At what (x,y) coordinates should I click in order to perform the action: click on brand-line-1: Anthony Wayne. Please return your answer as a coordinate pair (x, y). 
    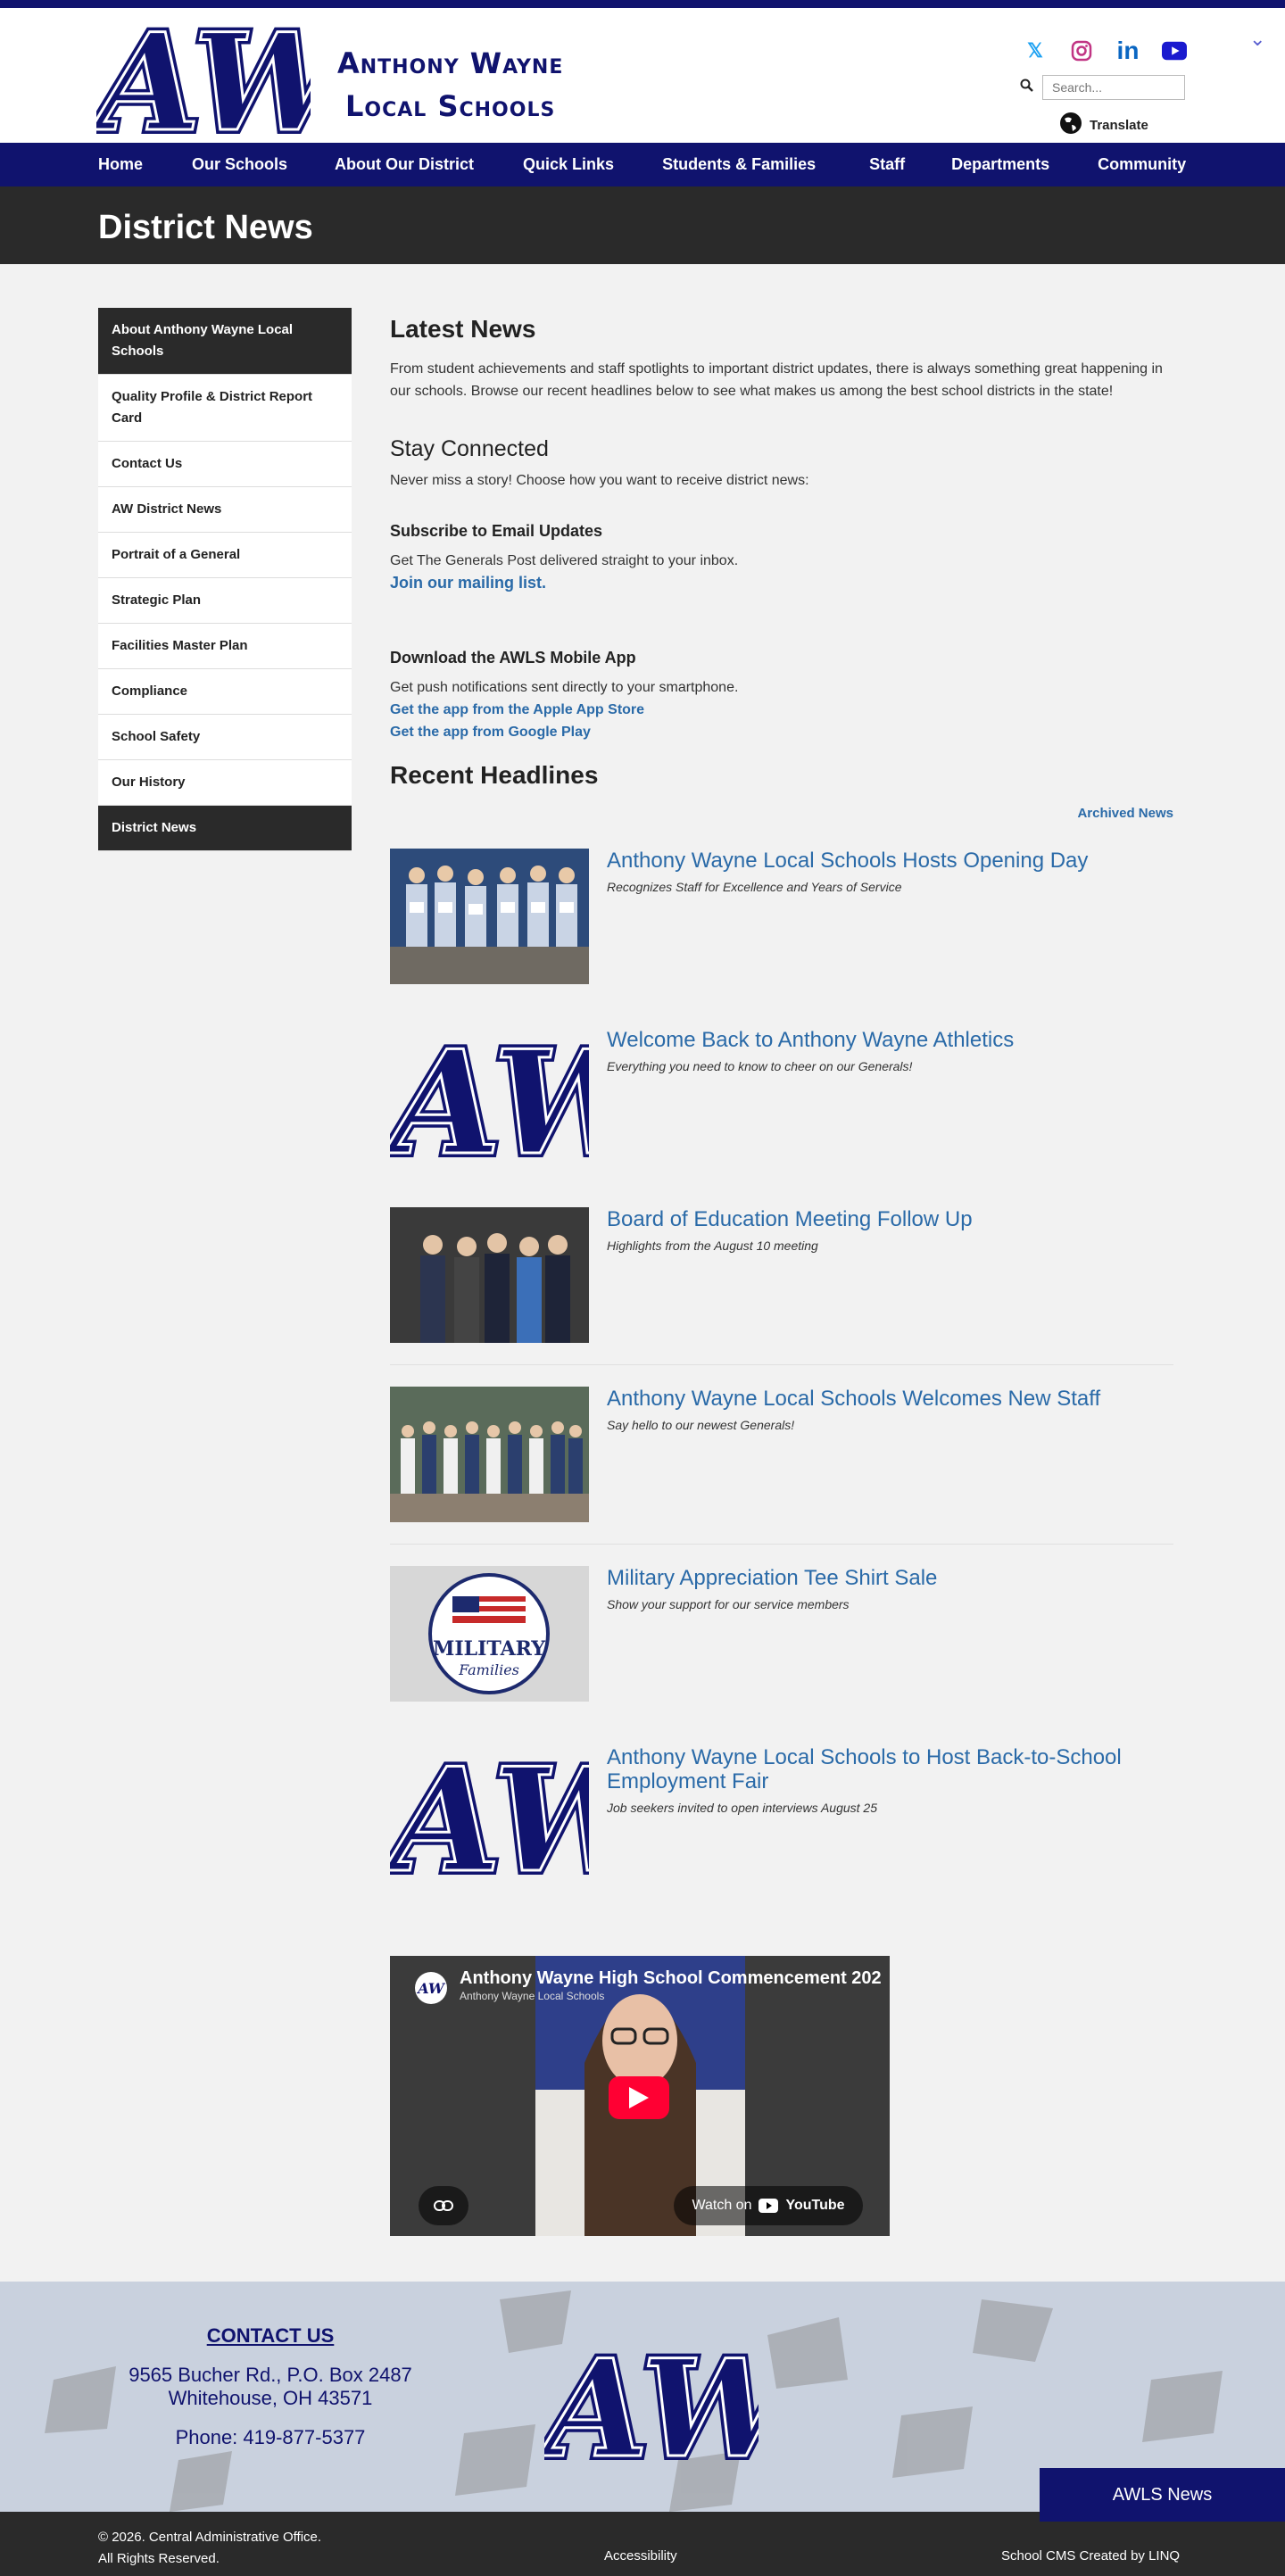
    Looking at the image, I should click on (451, 63).